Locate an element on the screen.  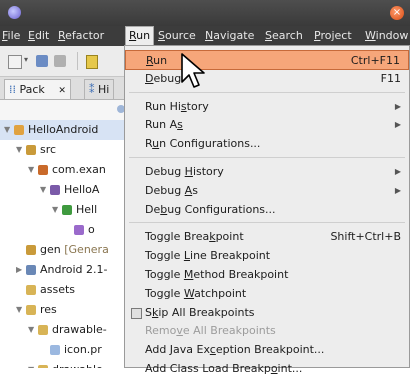
menu-item-debug-history: Debug History ▶ is located at coordinates (267, 172).